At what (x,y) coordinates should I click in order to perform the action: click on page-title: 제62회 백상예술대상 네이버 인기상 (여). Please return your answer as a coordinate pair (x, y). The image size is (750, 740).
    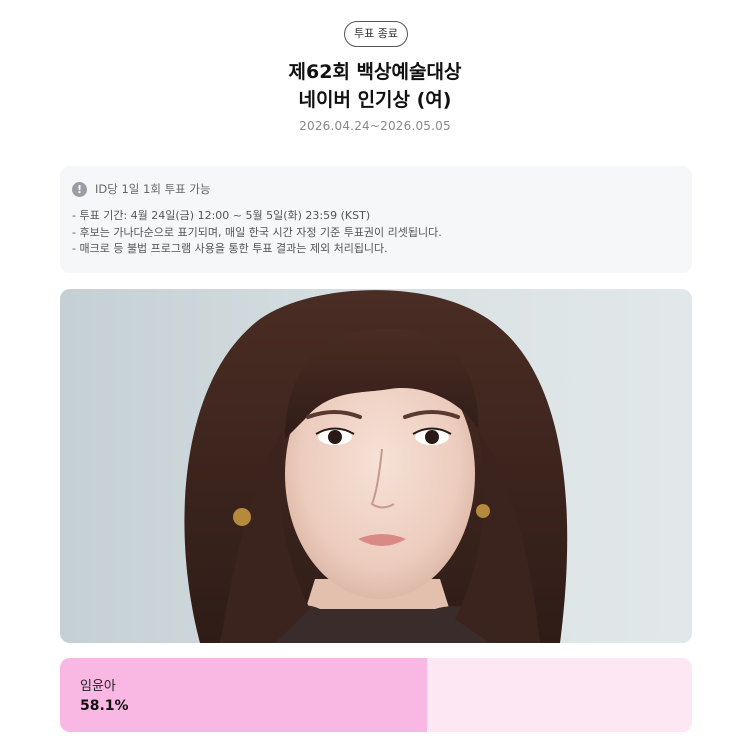
    Looking at the image, I should click on (375, 86).